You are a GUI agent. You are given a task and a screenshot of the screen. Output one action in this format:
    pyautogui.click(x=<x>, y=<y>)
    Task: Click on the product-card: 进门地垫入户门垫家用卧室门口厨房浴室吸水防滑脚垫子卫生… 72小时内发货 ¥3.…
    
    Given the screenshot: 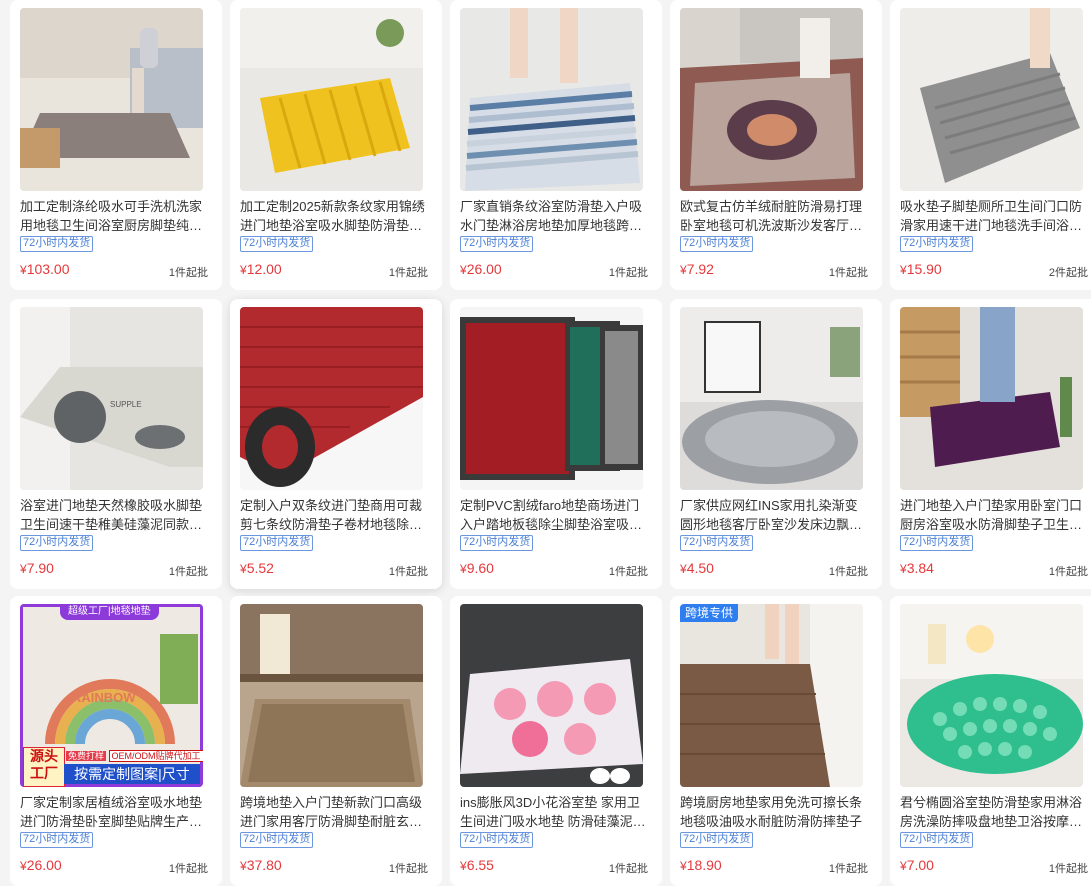 What is the action you would take?
    pyautogui.click(x=990, y=444)
    